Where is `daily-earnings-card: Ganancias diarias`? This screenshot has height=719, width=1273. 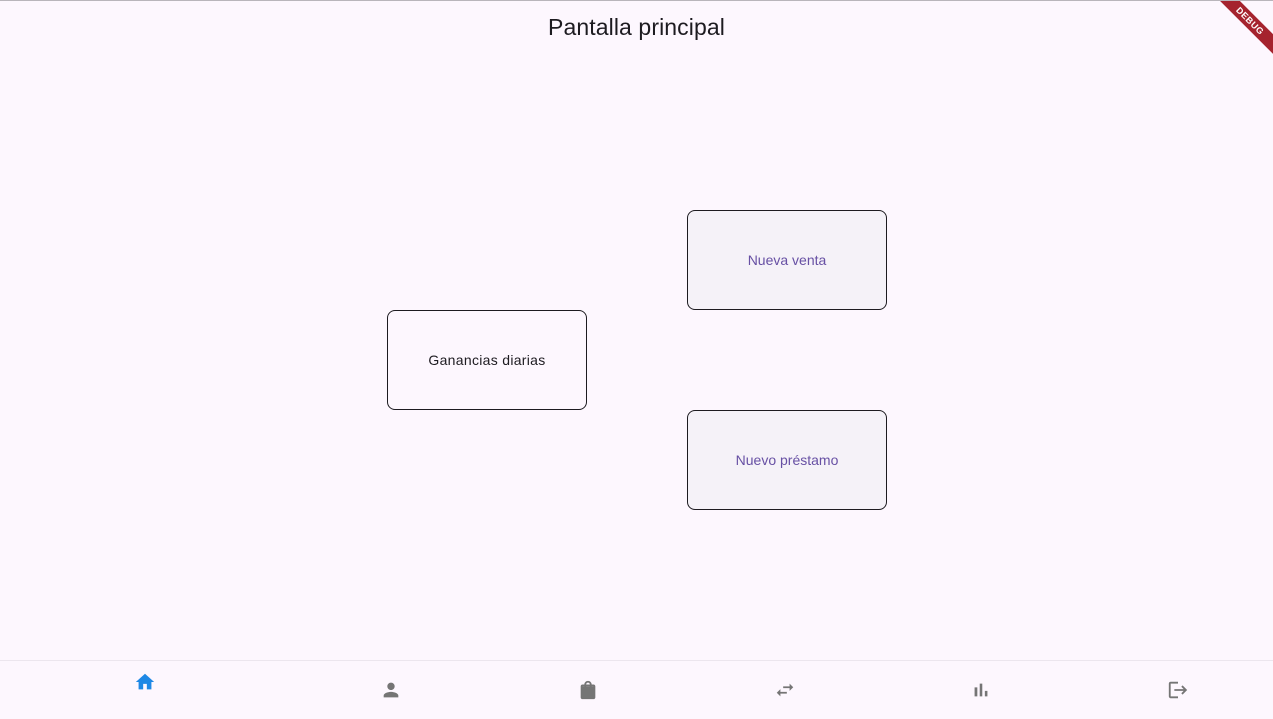 daily-earnings-card: Ganancias diarias is located at coordinates (487, 360).